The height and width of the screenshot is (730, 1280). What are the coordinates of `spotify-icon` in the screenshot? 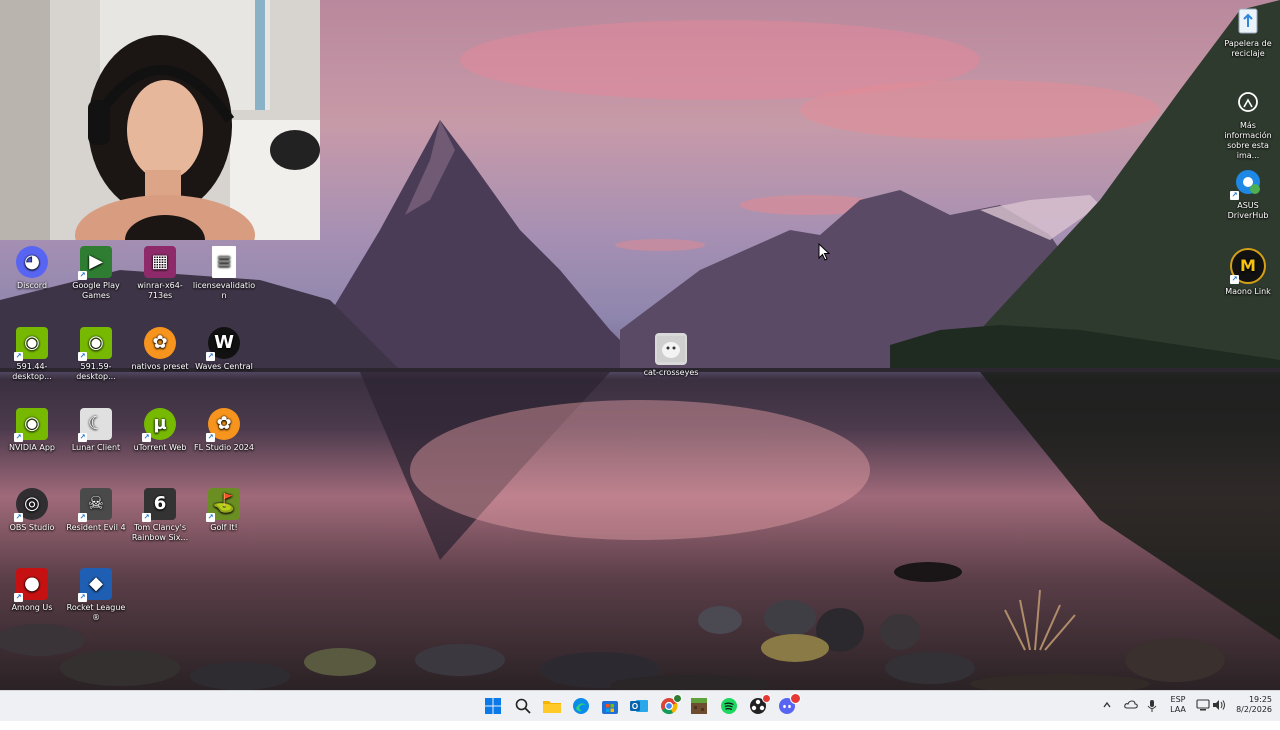 It's located at (729, 706).